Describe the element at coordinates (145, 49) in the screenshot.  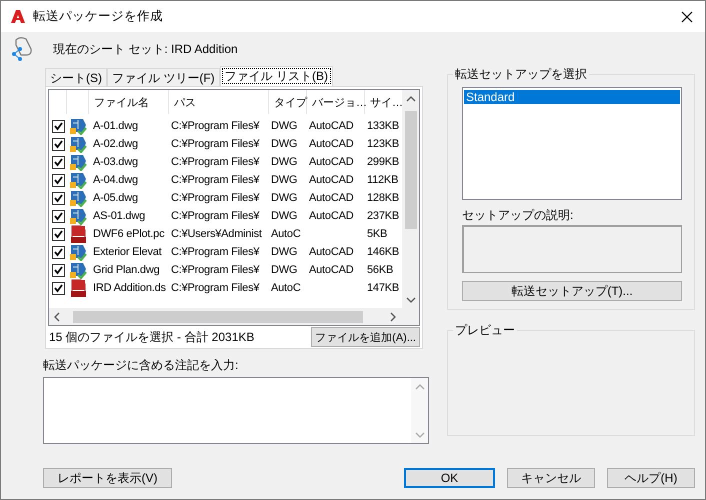
I see `current-sheet-set-label: 現在のシート セット: IRD Addition` at that location.